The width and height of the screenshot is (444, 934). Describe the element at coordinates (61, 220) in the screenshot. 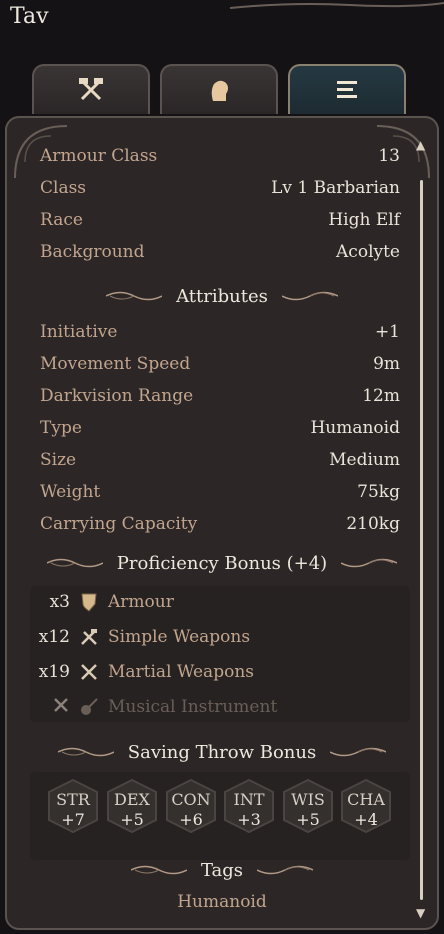

I see `stat-label: Race` at that location.